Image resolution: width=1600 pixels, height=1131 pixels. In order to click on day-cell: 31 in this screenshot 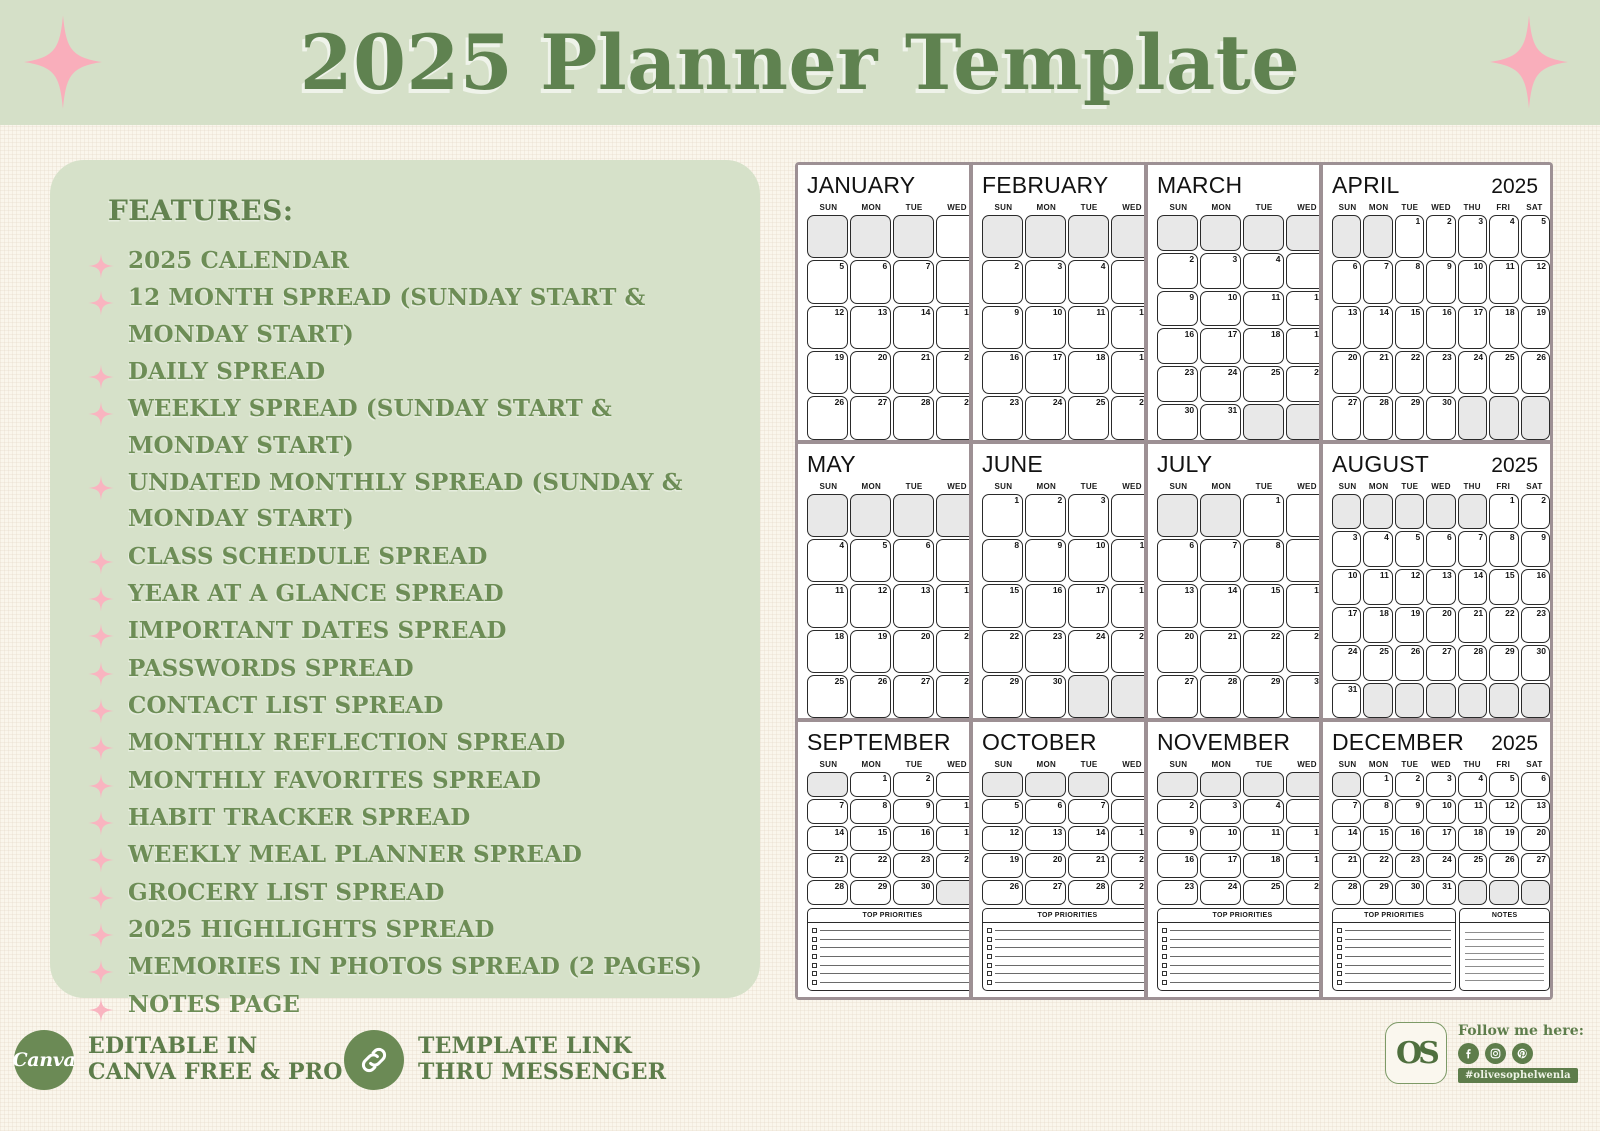, I will do `click(1347, 700)`.